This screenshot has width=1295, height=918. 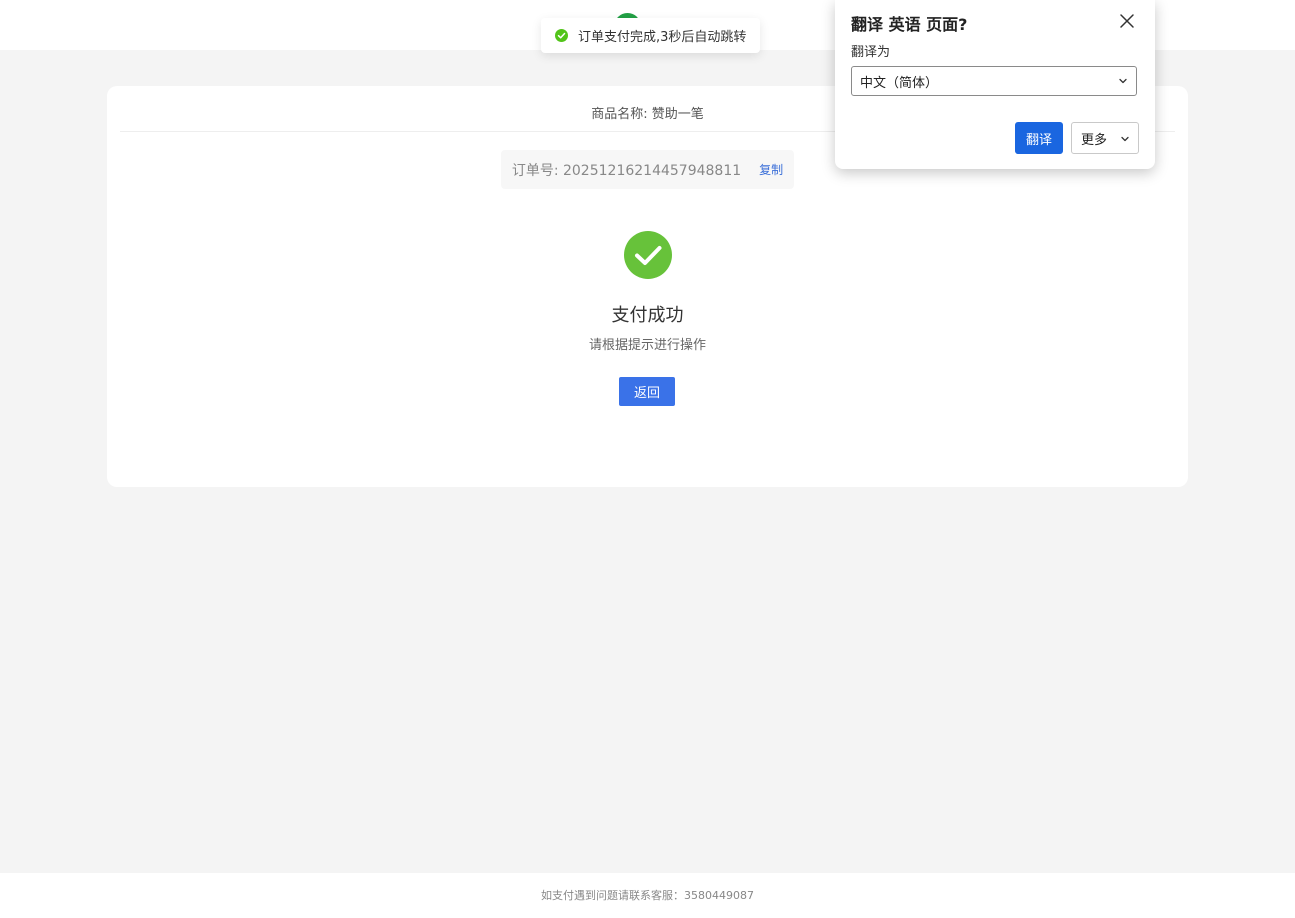 I want to click on success-title: 支付成功, so click(x=647, y=315).